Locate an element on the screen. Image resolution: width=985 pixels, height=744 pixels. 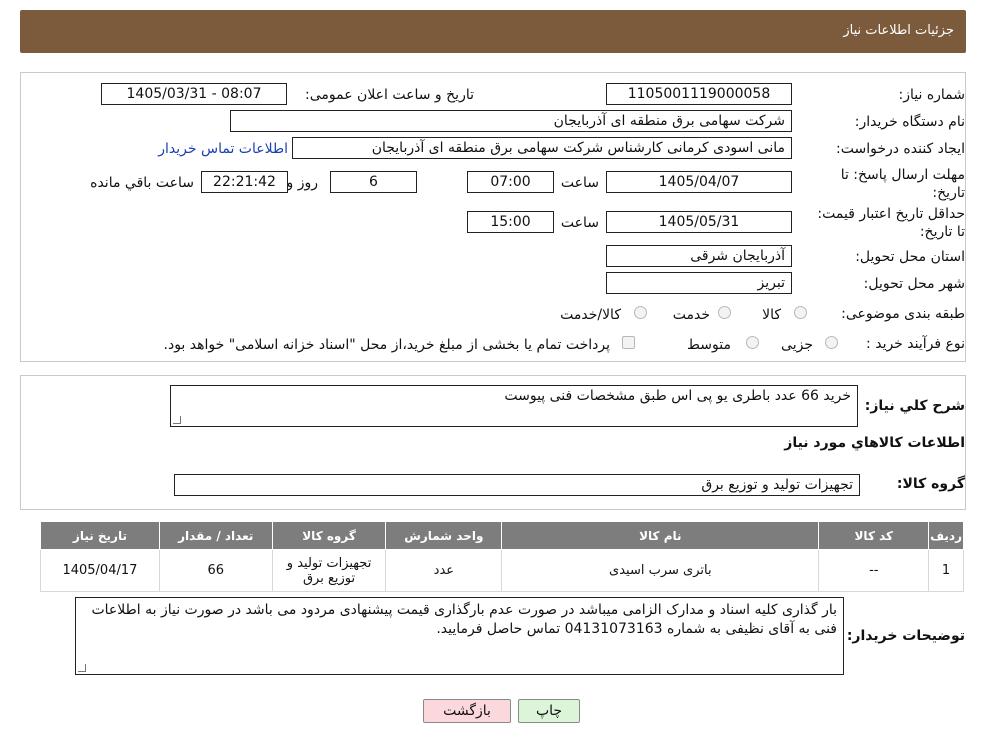
print-button: چاپ is located at coordinates (549, 711).